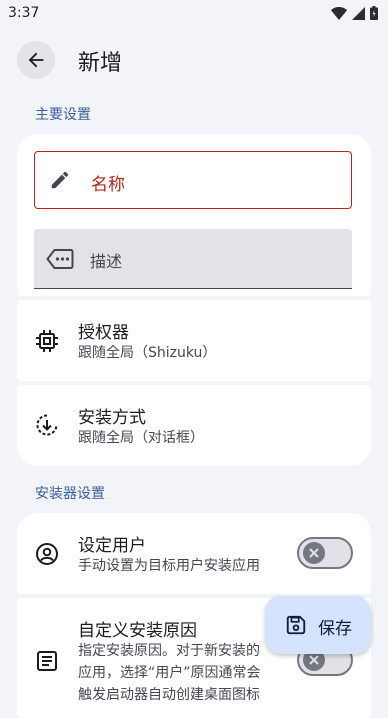  I want to click on install-download-icon, so click(47, 425).